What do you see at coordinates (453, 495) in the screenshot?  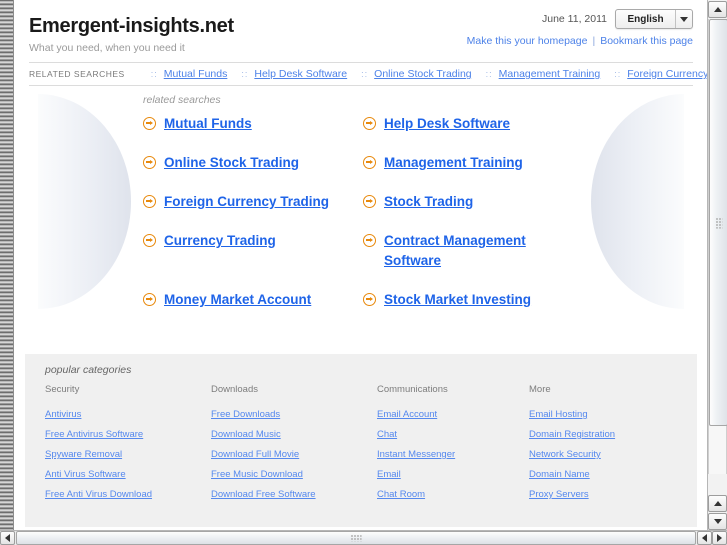 I see `category-link: Chat Room` at bounding box center [453, 495].